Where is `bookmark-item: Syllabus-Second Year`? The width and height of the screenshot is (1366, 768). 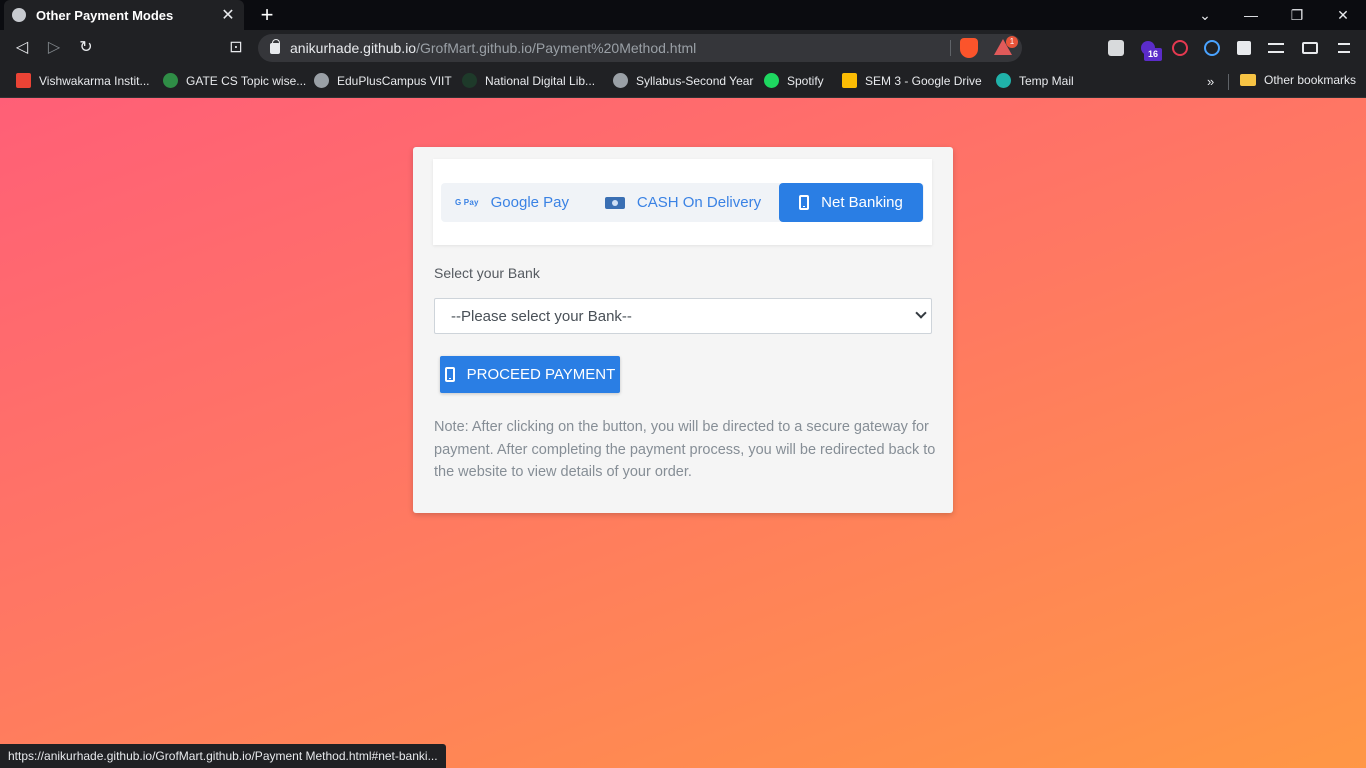
bookmark-item: Syllabus-Second Year is located at coordinates (683, 80).